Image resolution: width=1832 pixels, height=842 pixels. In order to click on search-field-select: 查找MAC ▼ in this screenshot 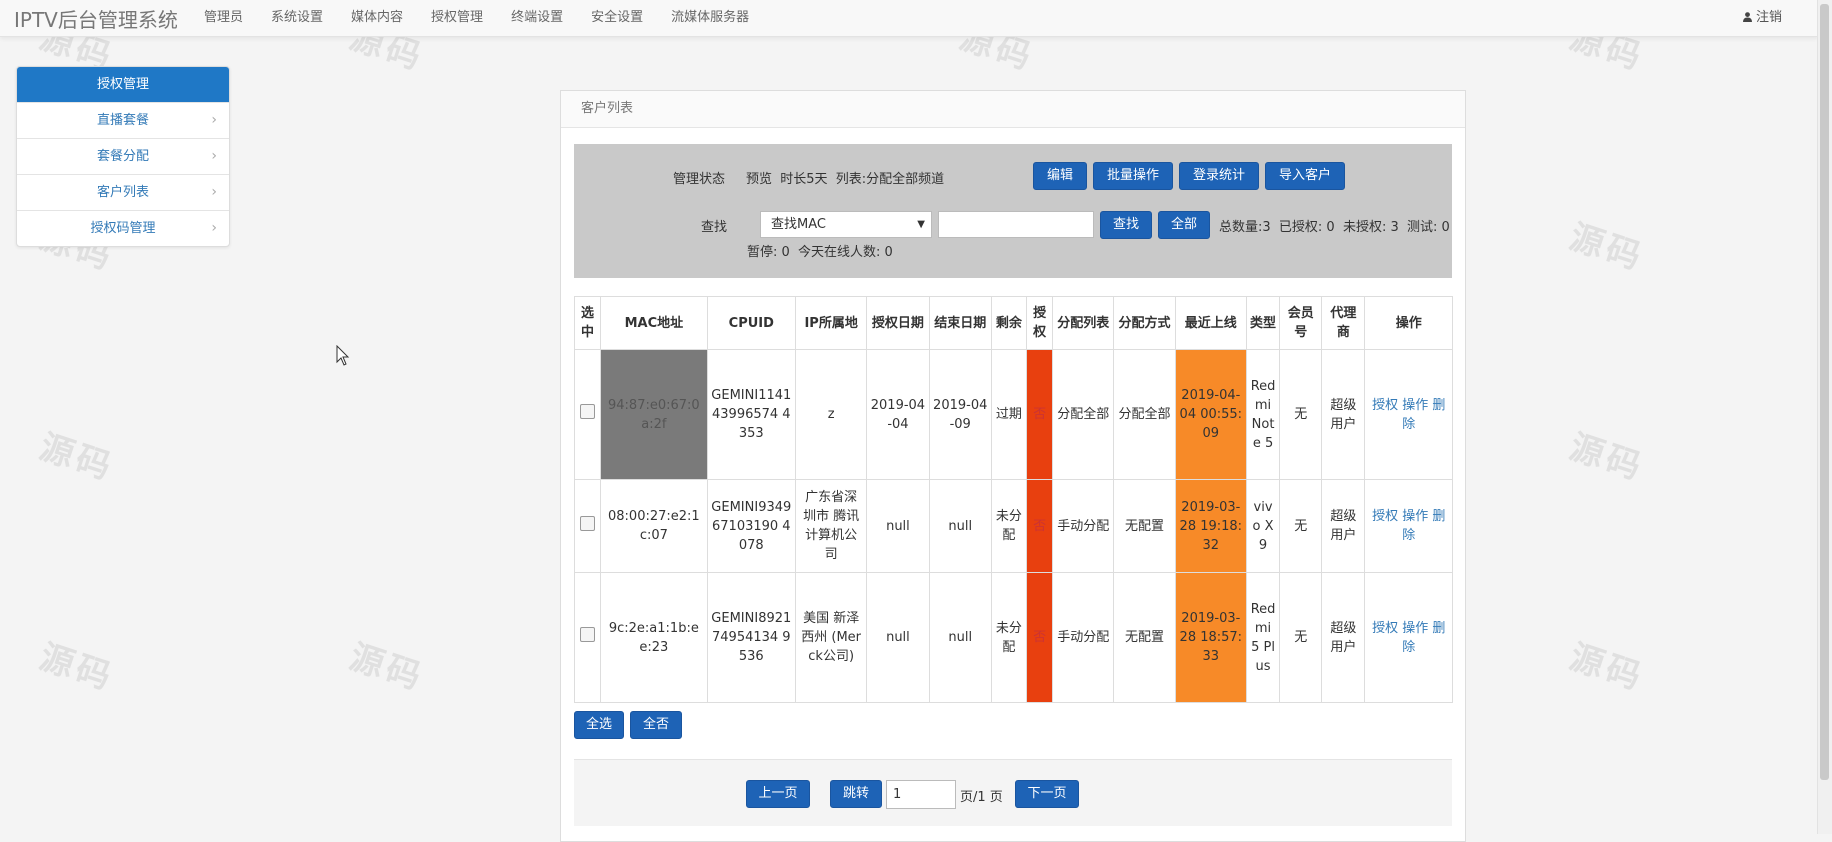, I will do `click(846, 224)`.